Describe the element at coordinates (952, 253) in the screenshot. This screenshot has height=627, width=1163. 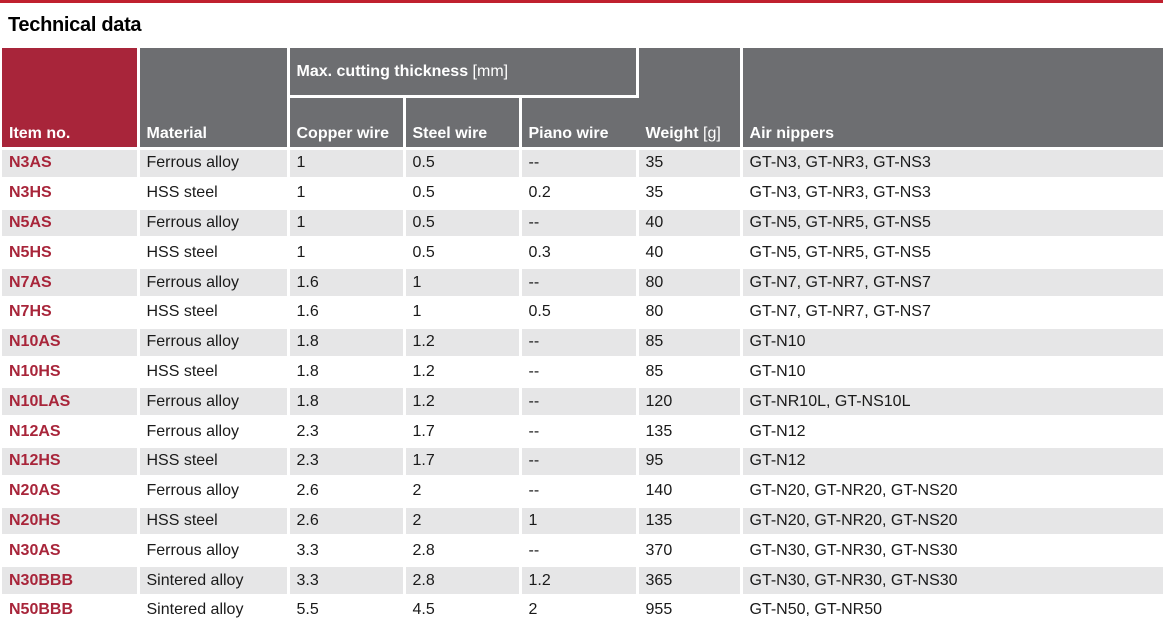
I see `cell-air-nippers: GT-N5, GT-NR5, GT-NS5` at that location.